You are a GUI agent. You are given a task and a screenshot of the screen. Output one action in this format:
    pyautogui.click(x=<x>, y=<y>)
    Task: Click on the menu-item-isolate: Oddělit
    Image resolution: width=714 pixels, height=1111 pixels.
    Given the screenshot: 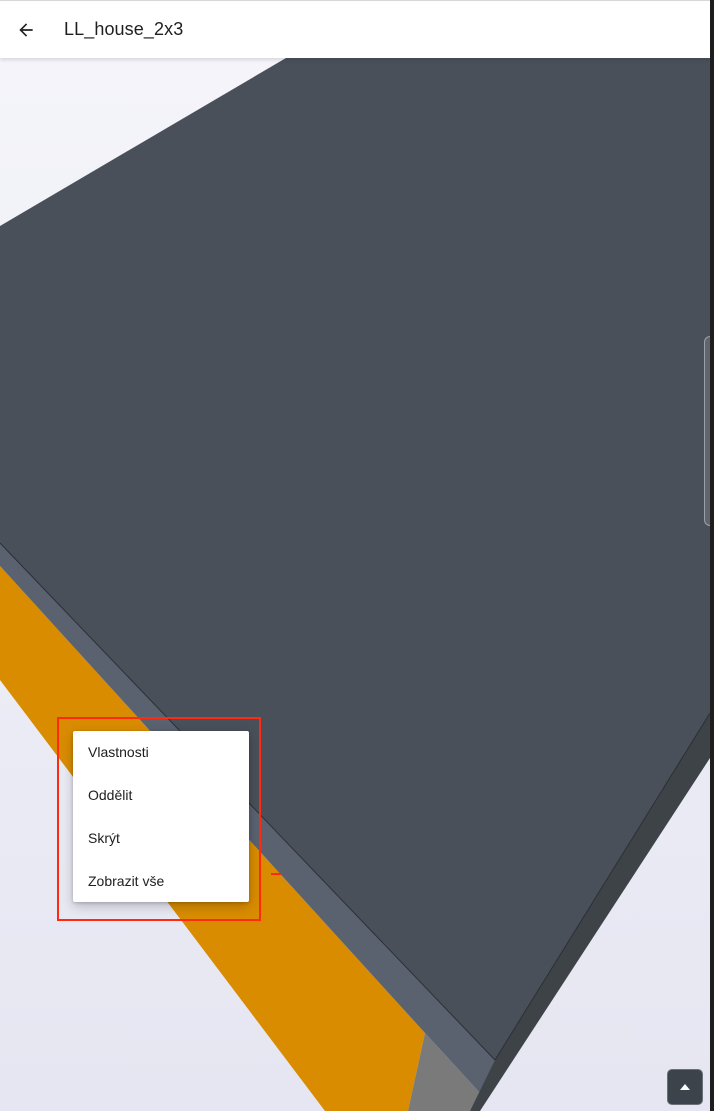 What is the action you would take?
    pyautogui.click(x=161, y=795)
    